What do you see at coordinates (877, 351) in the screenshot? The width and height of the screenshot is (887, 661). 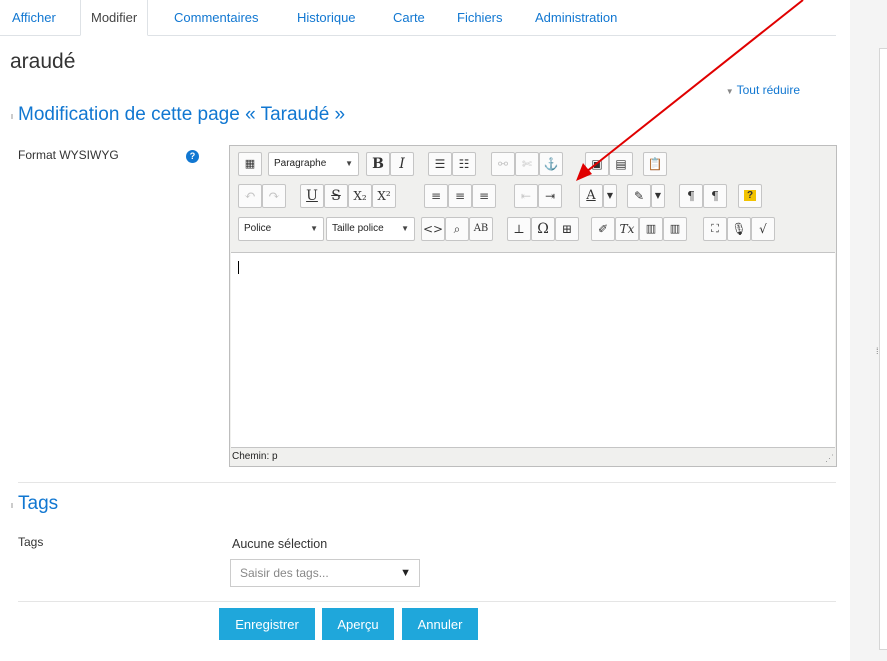 I see `panel-grip-icon: ⁞` at bounding box center [877, 351].